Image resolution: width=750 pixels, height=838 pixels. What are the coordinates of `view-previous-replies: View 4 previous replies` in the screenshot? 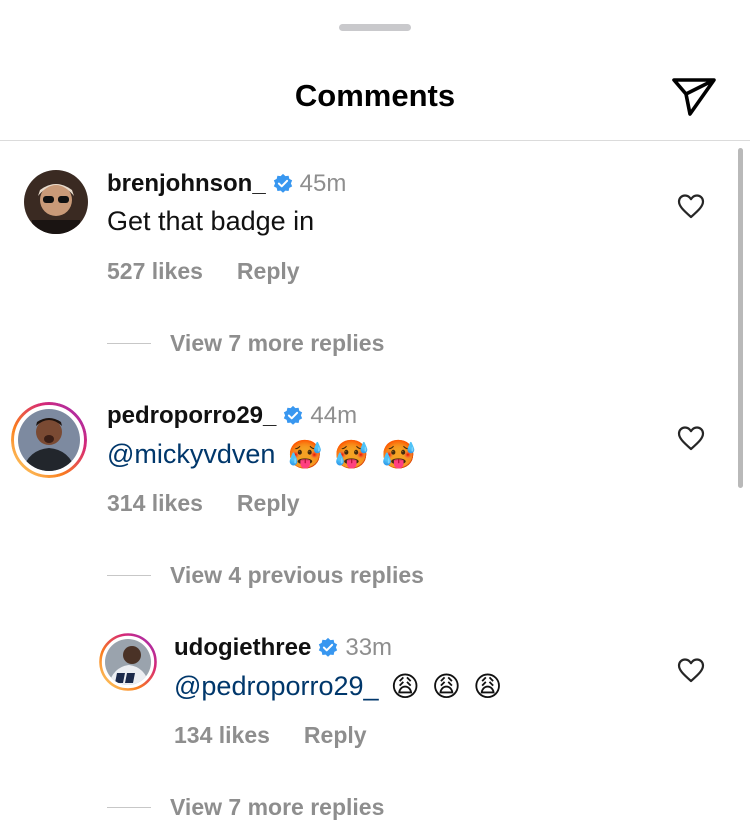 It's located at (265, 575).